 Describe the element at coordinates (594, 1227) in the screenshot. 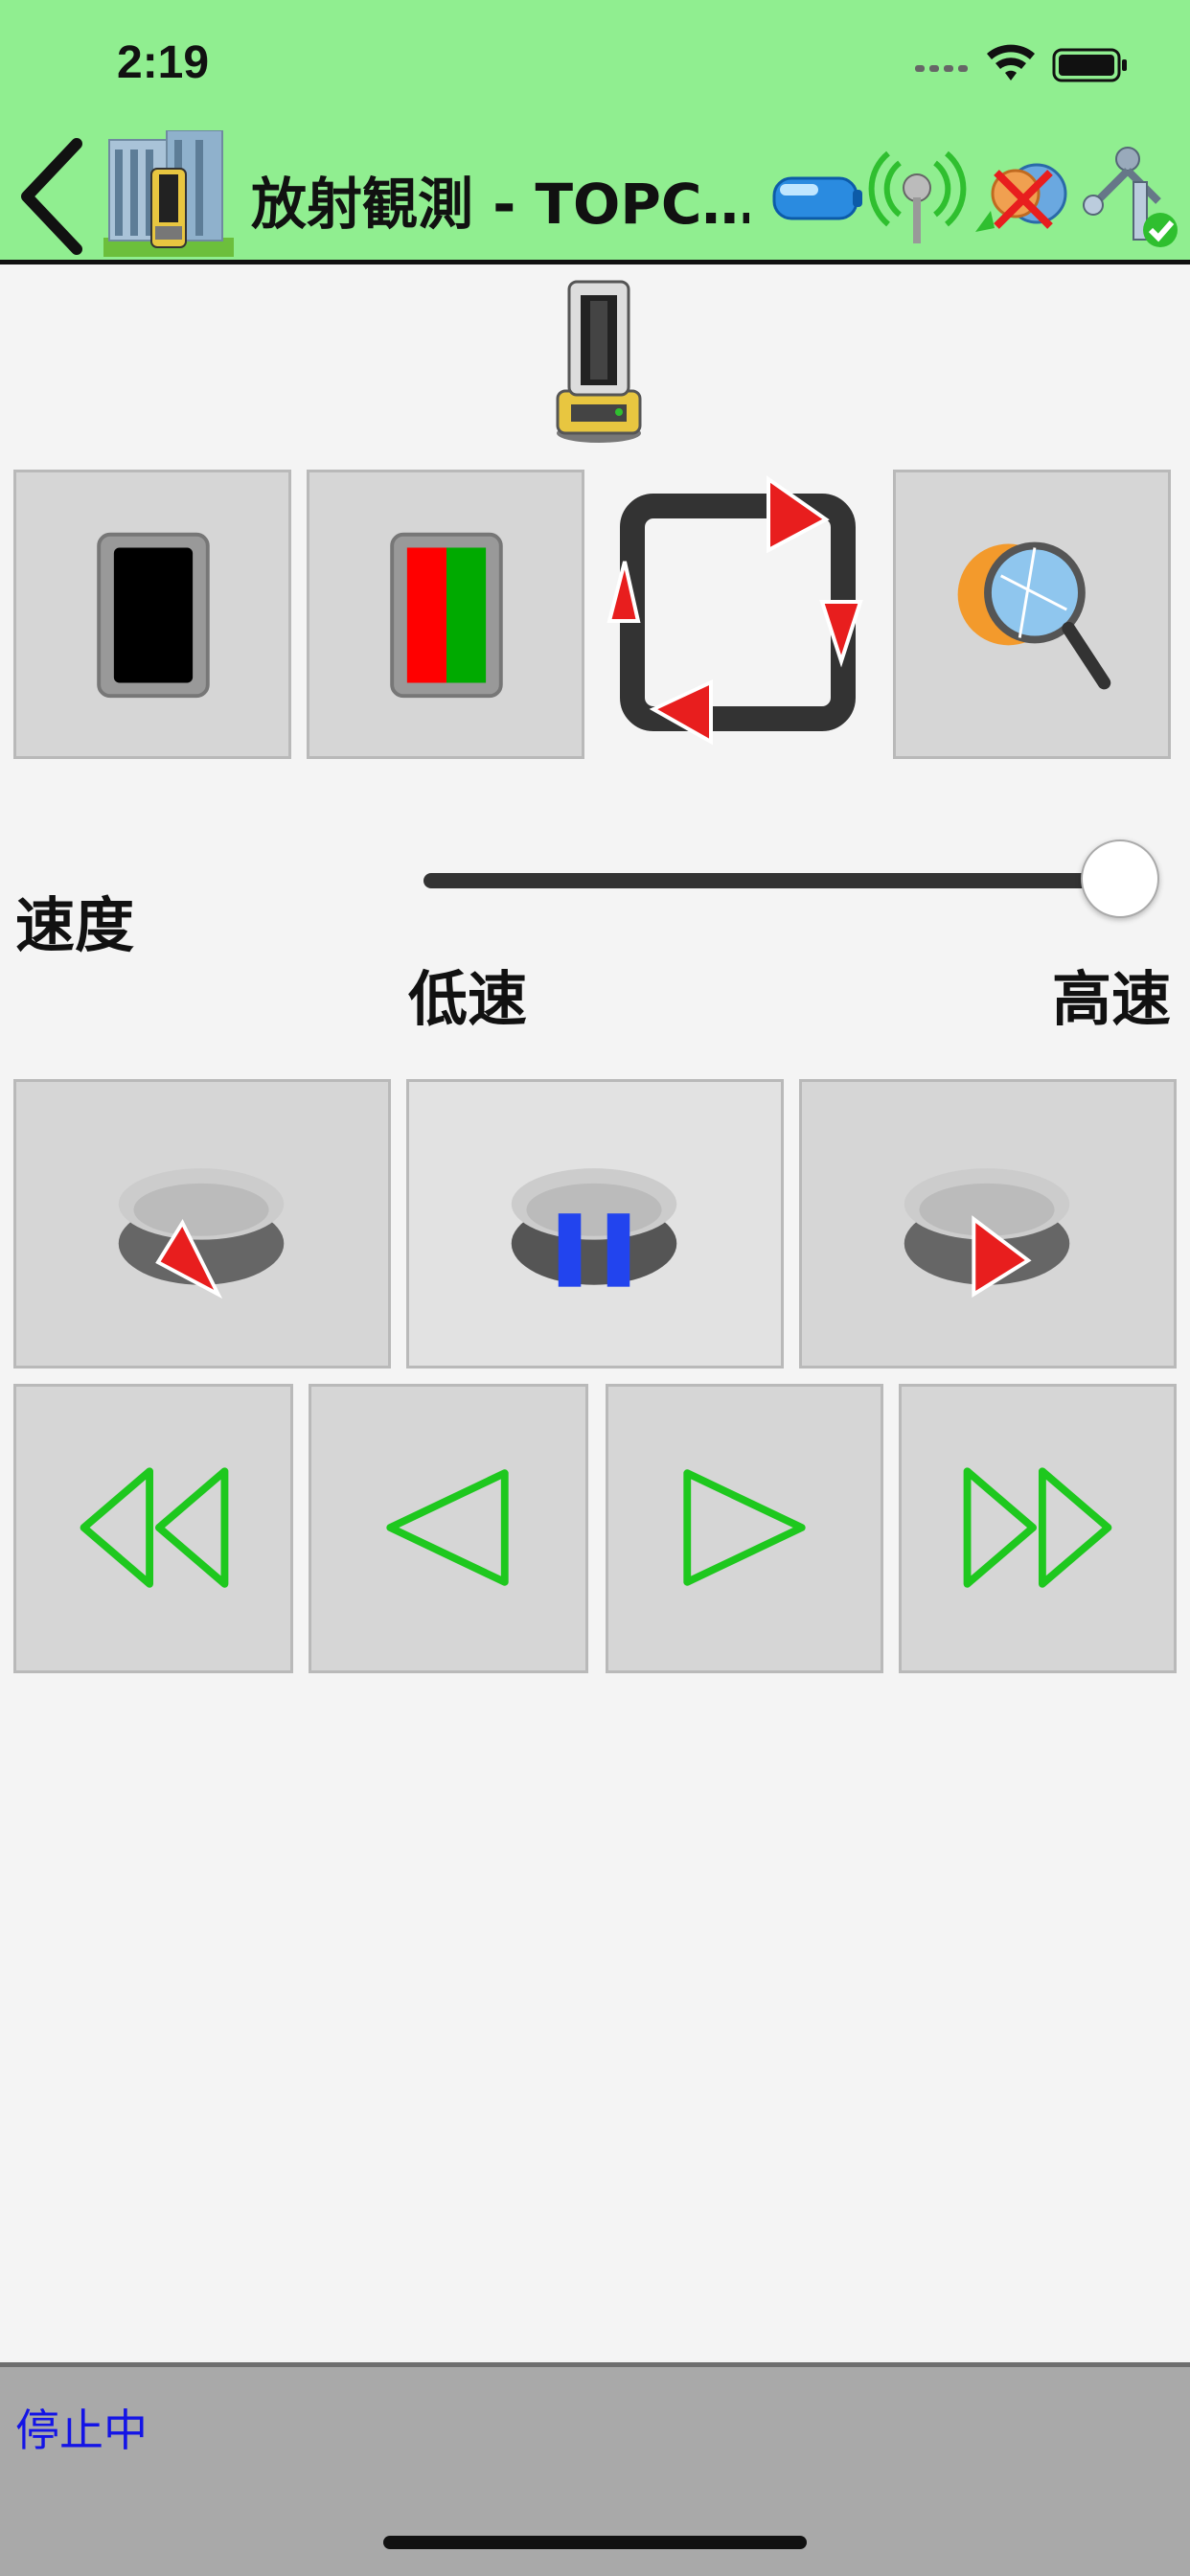

I see `pause-rotation-icon` at that location.